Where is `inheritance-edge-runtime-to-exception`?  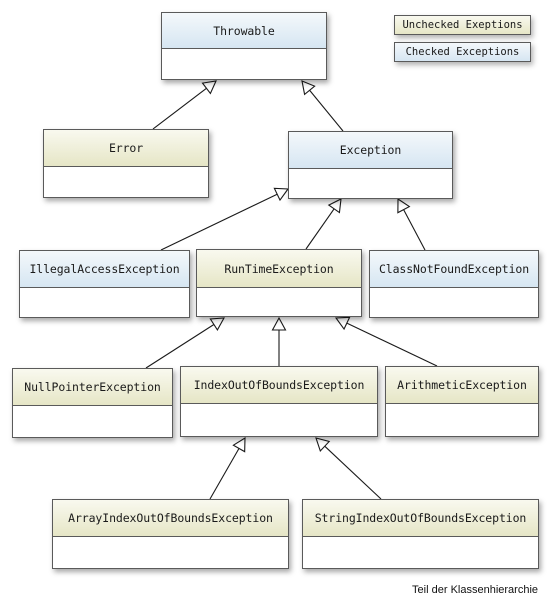
inheritance-edge-runtime-to-exception is located at coordinates (323, 224).